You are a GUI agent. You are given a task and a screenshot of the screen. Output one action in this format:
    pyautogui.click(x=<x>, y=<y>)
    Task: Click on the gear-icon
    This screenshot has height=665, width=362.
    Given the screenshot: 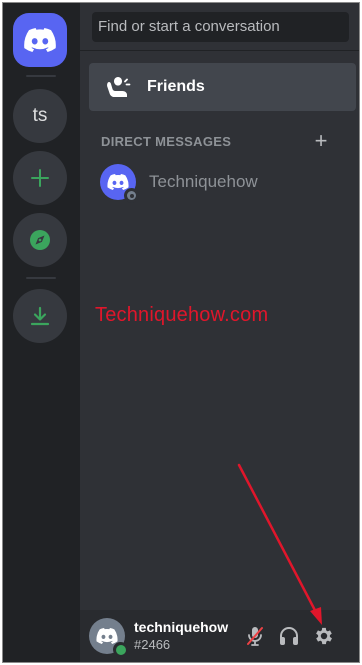 What is the action you would take?
    pyautogui.click(x=324, y=636)
    